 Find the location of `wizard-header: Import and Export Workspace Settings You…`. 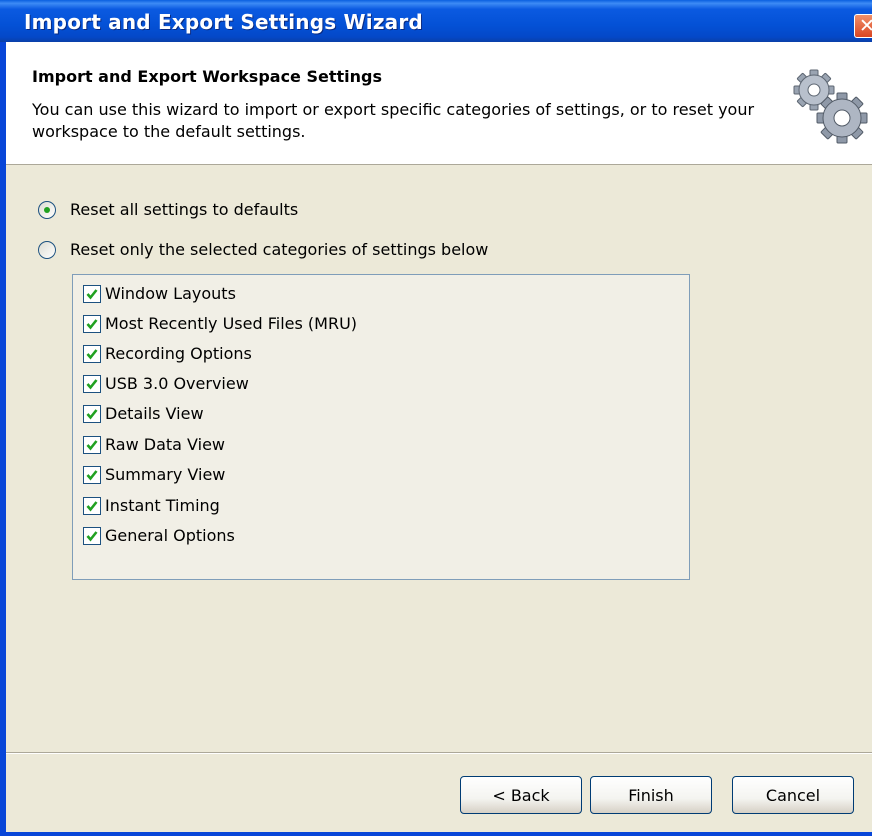

wizard-header: Import and Export Workspace Settings You… is located at coordinates (439, 103).